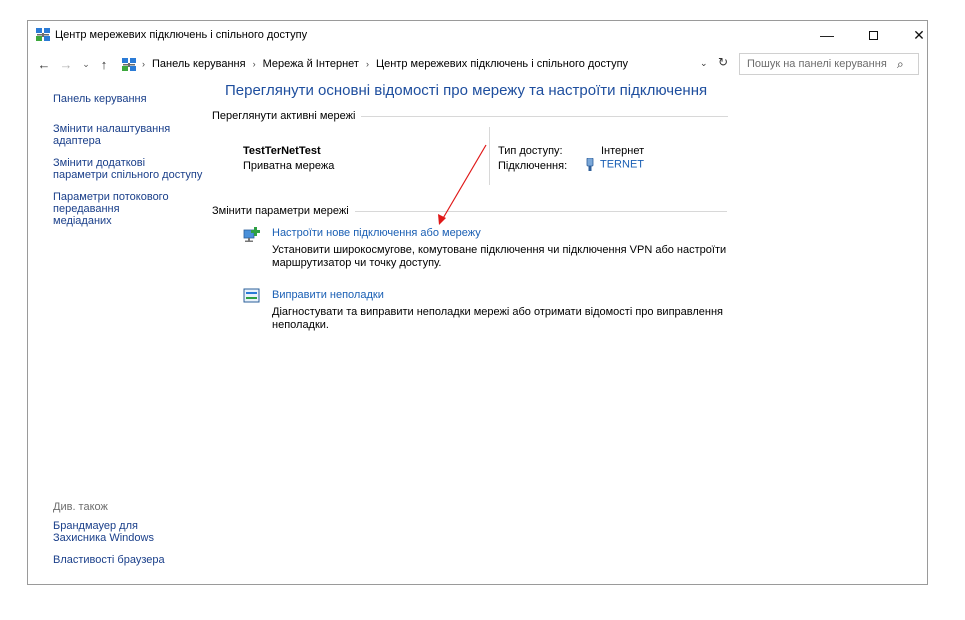 The image size is (965, 620). Describe the element at coordinates (289, 166) in the screenshot. I see `network-type: Приватна мережа` at that location.